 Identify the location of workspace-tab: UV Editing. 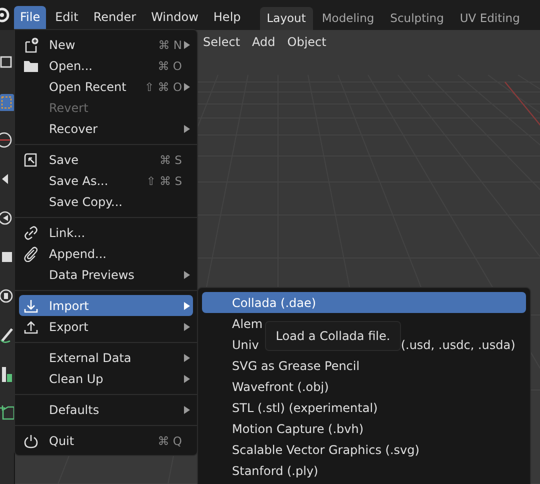
(489, 18).